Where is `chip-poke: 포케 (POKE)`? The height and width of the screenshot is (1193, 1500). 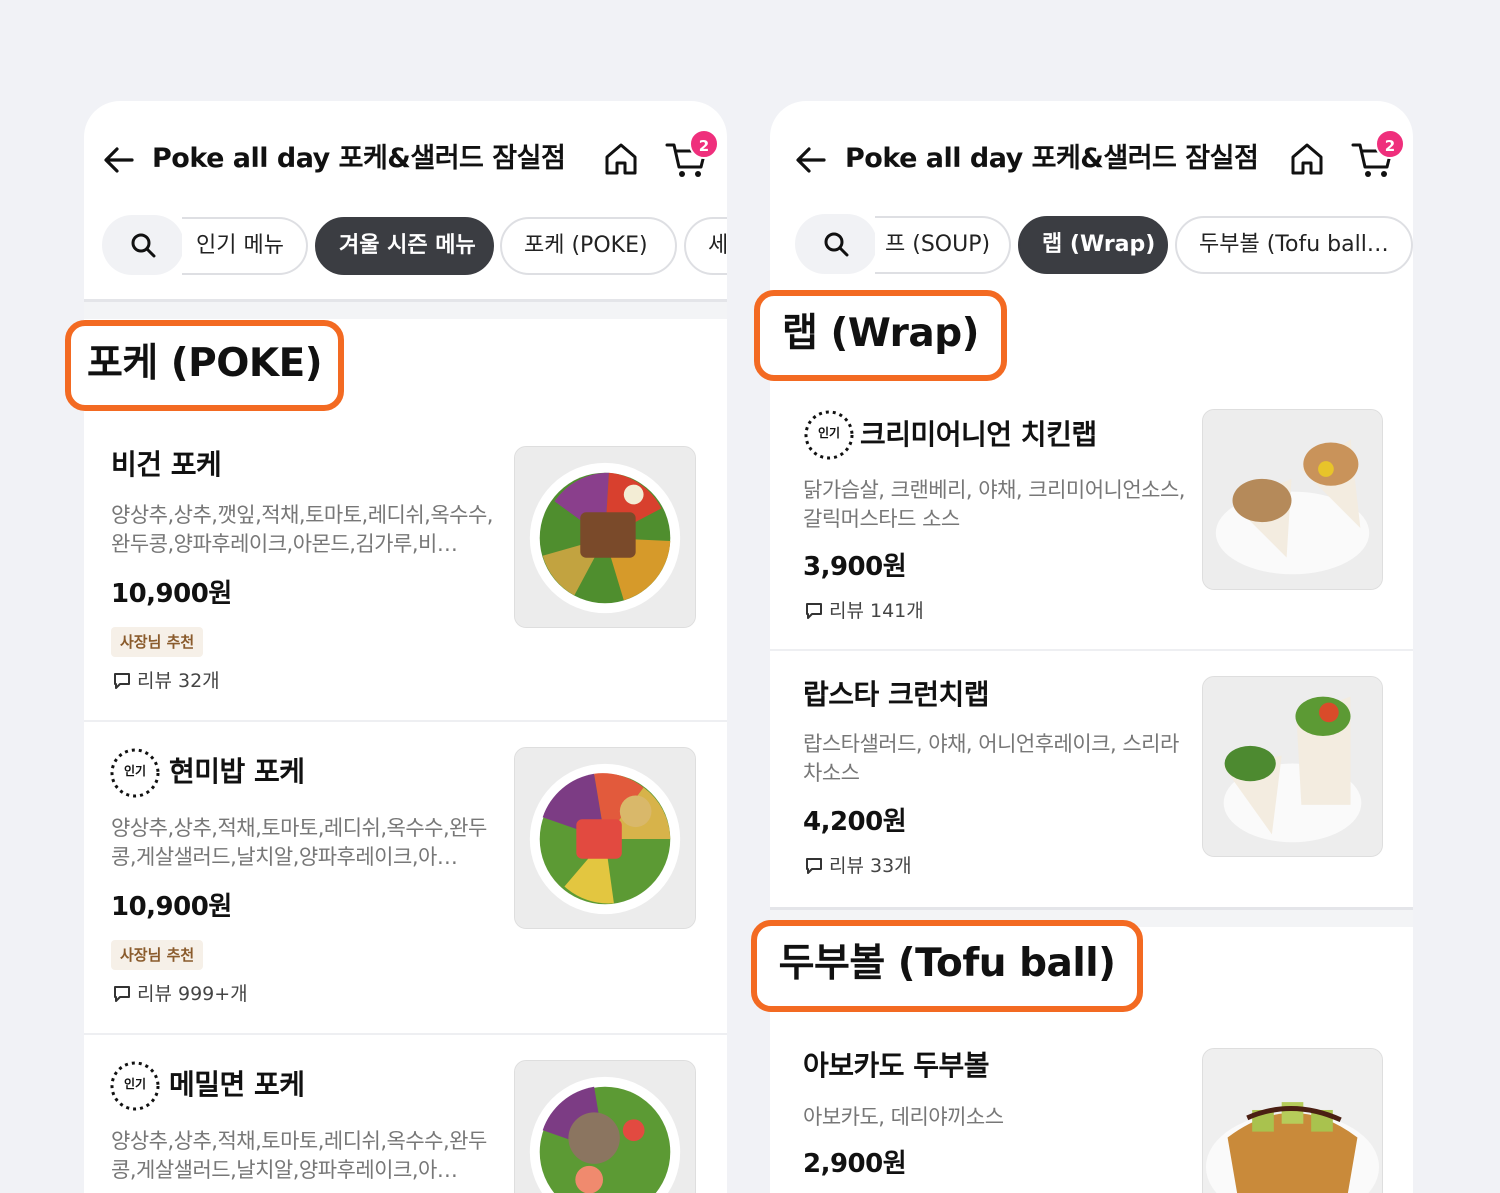
chip-poke: 포케 (POKE) is located at coordinates (588, 246).